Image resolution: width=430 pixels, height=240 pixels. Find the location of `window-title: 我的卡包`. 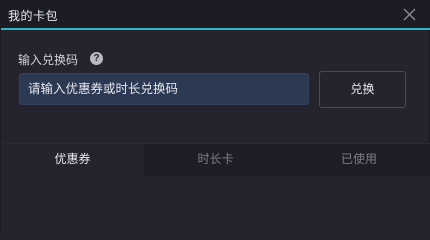

window-title: 我的卡包 is located at coordinates (33, 16).